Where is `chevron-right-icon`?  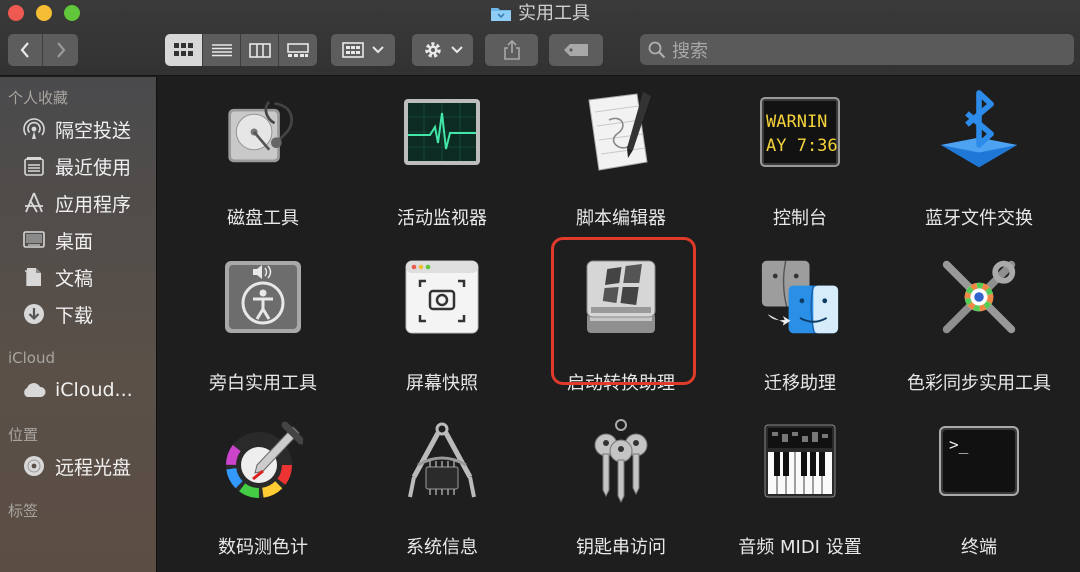
chevron-right-icon is located at coordinates (60, 50).